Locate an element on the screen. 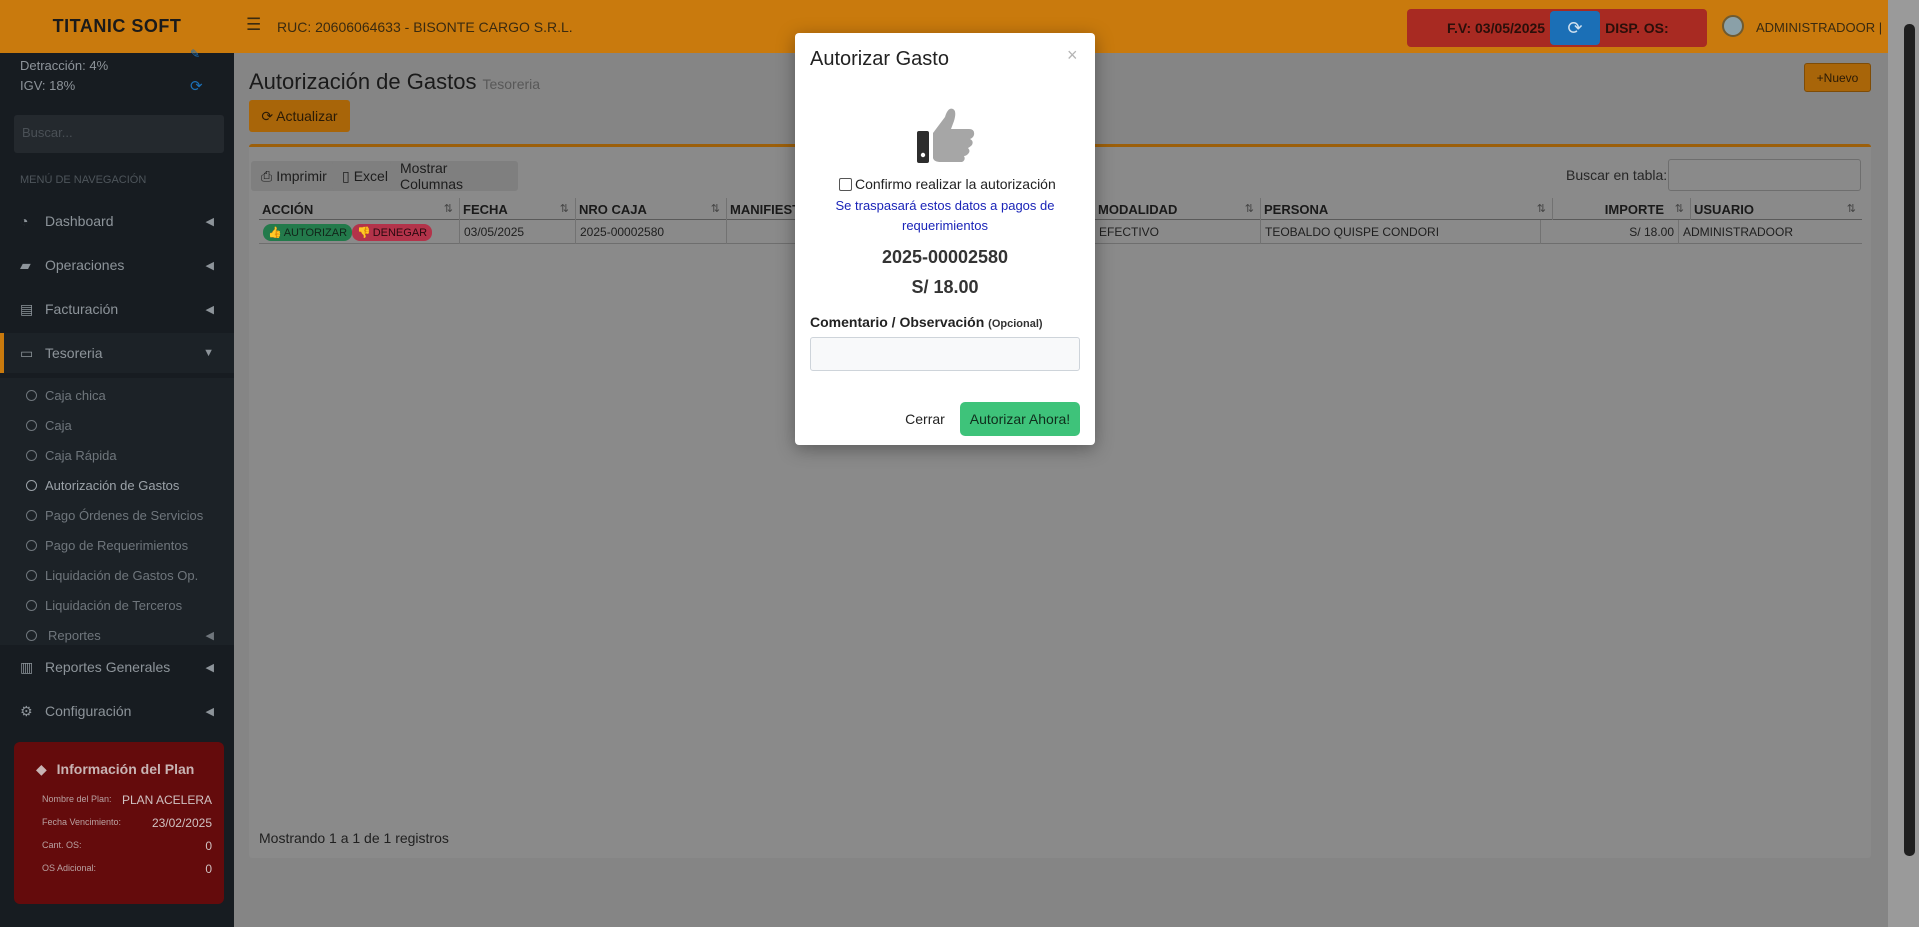 This screenshot has height=927, width=1919. sidebar-subitem-liquidacion-gastos: Liquidación de Gastos Op. is located at coordinates (117, 575).